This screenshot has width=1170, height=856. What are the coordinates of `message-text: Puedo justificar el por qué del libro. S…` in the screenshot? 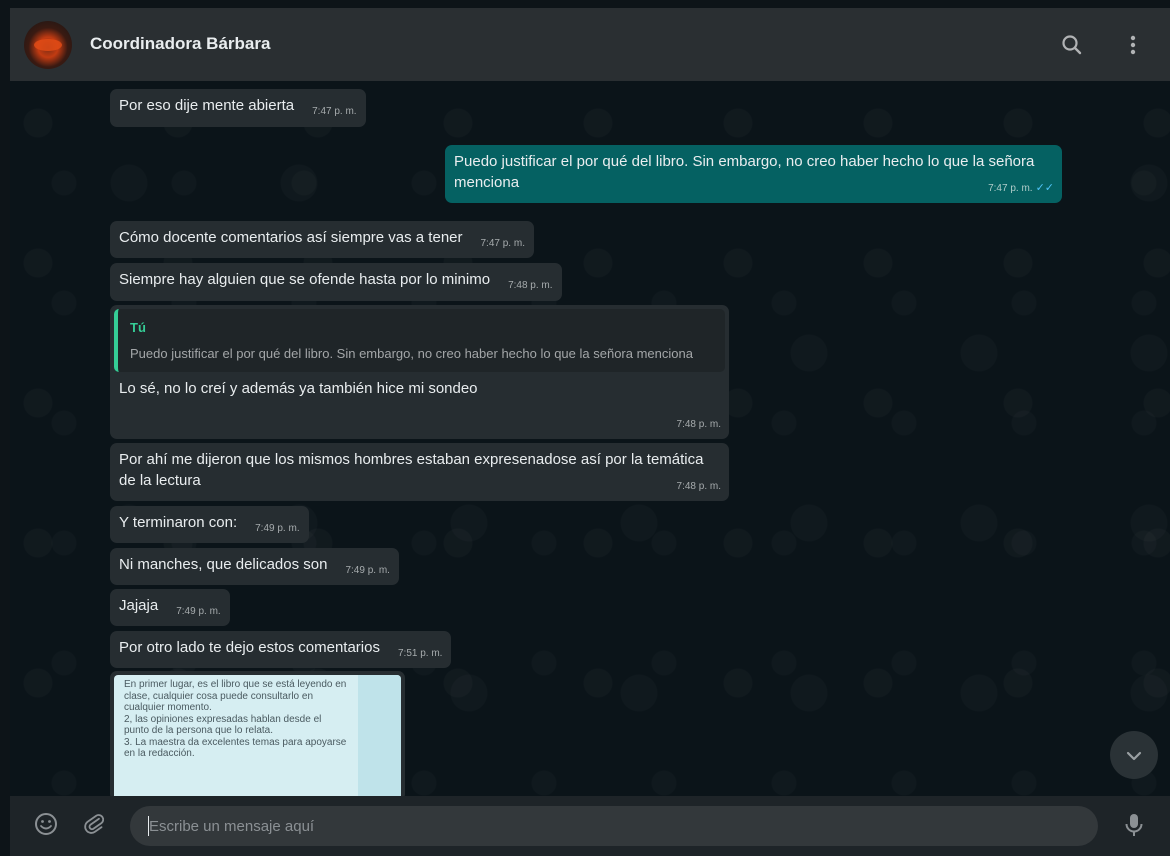 It's located at (744, 172).